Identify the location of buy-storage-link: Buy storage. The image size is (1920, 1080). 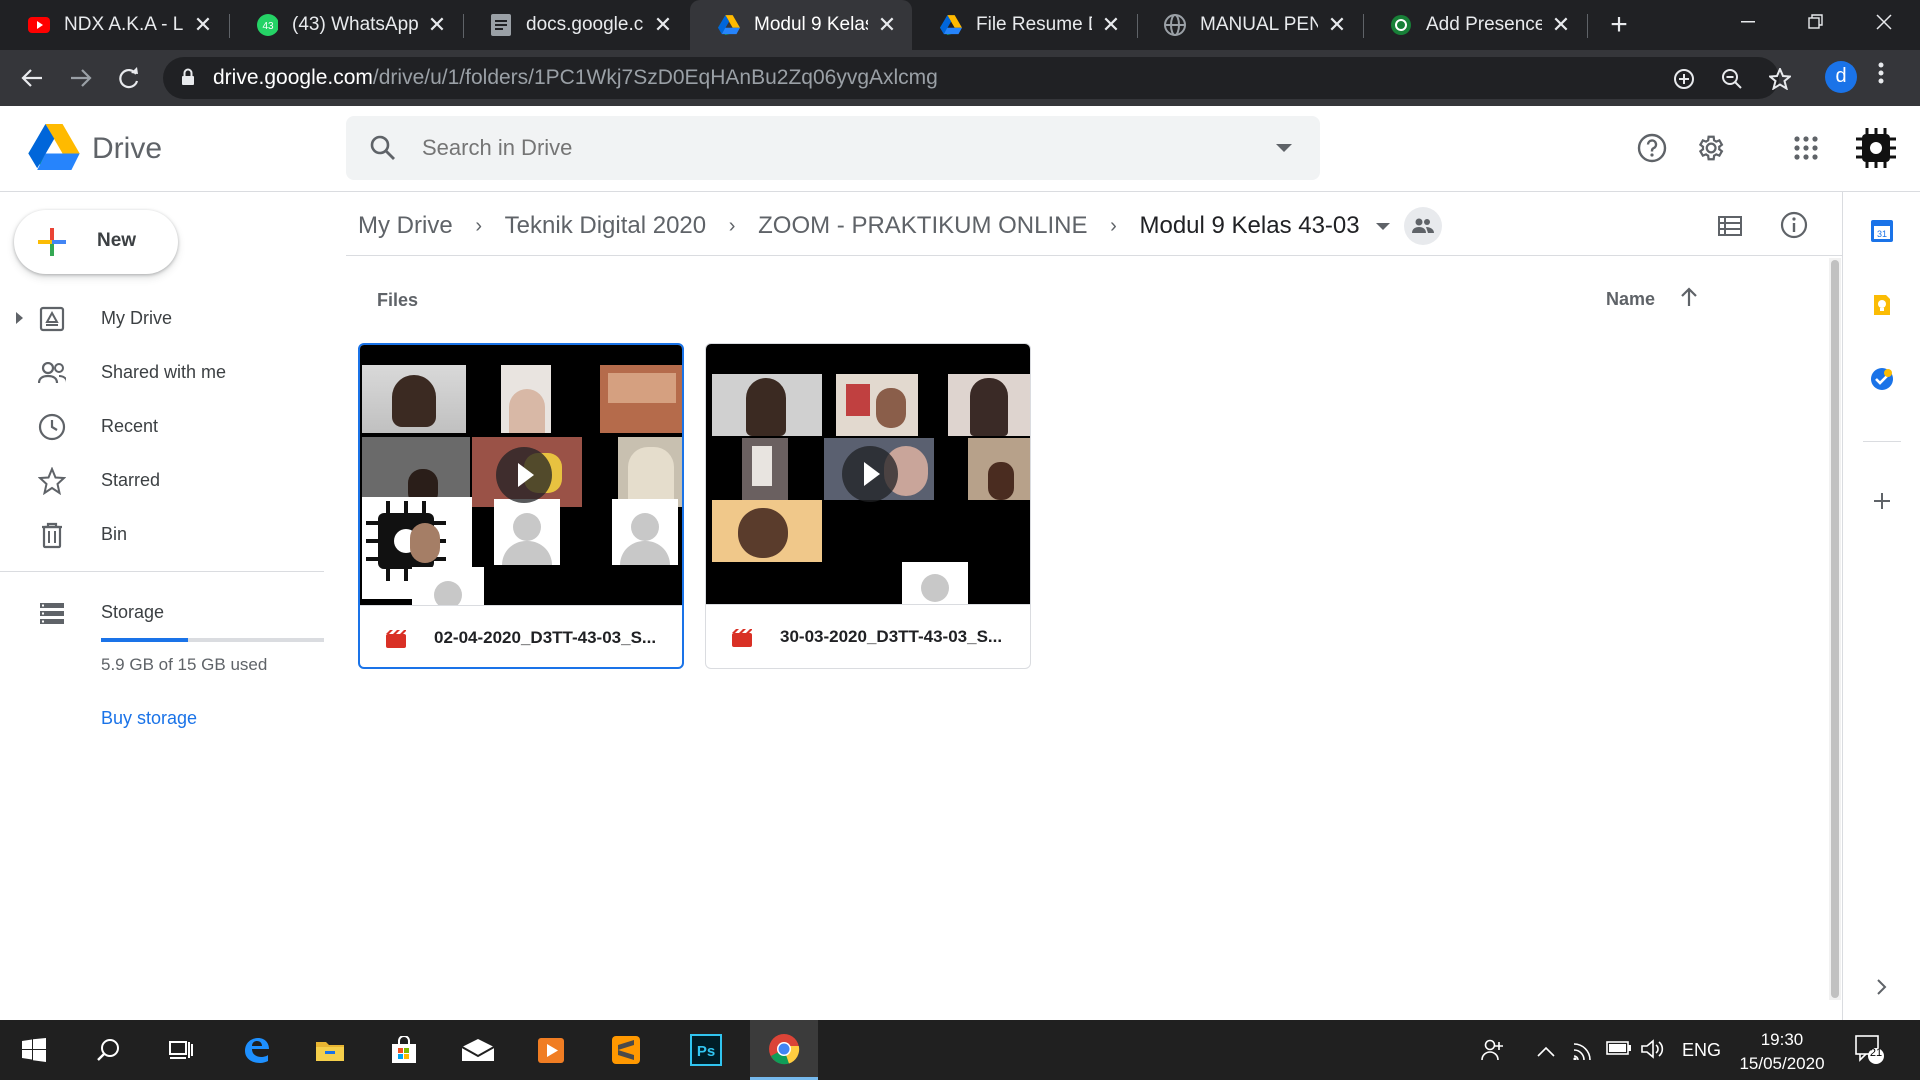
(149, 718).